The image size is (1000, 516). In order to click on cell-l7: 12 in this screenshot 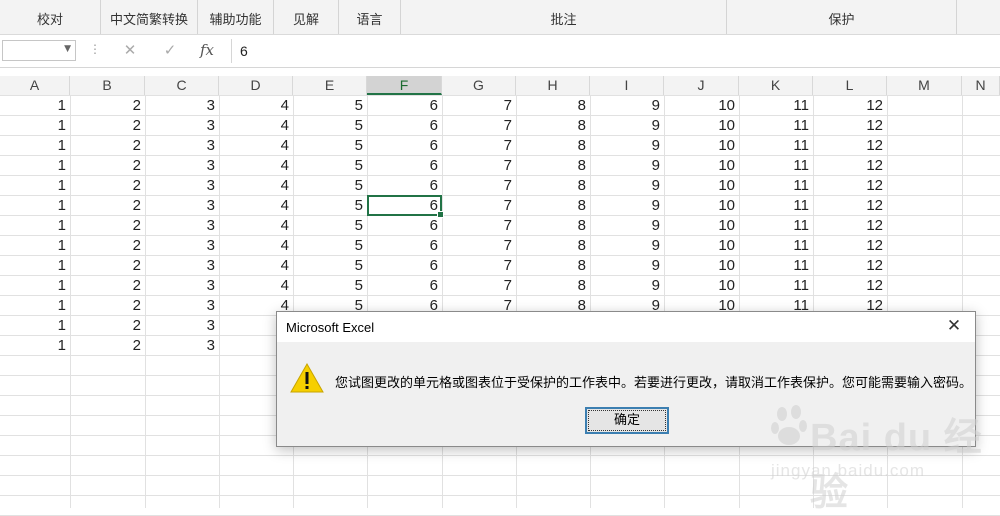, I will do `click(850, 226)`.